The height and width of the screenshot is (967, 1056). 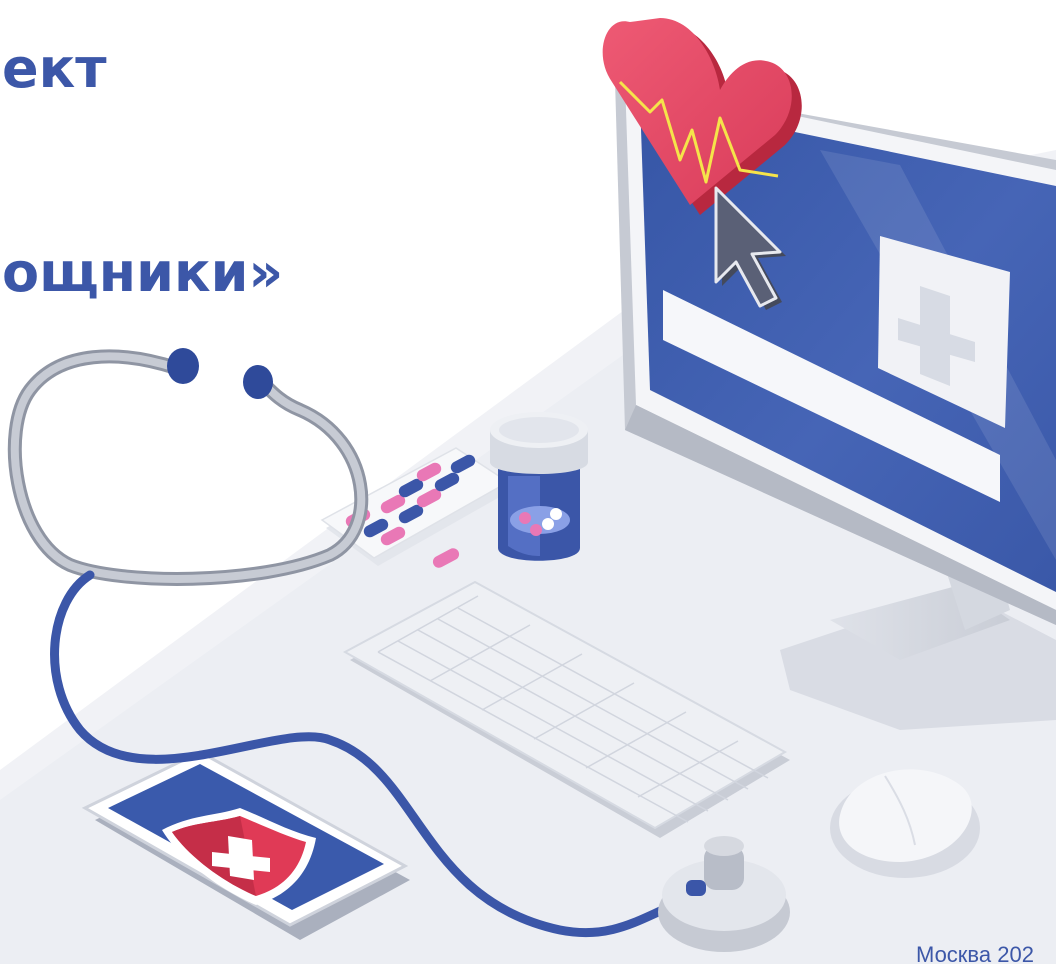 I want to click on title-line-2: ощники», so click(x=143, y=272).